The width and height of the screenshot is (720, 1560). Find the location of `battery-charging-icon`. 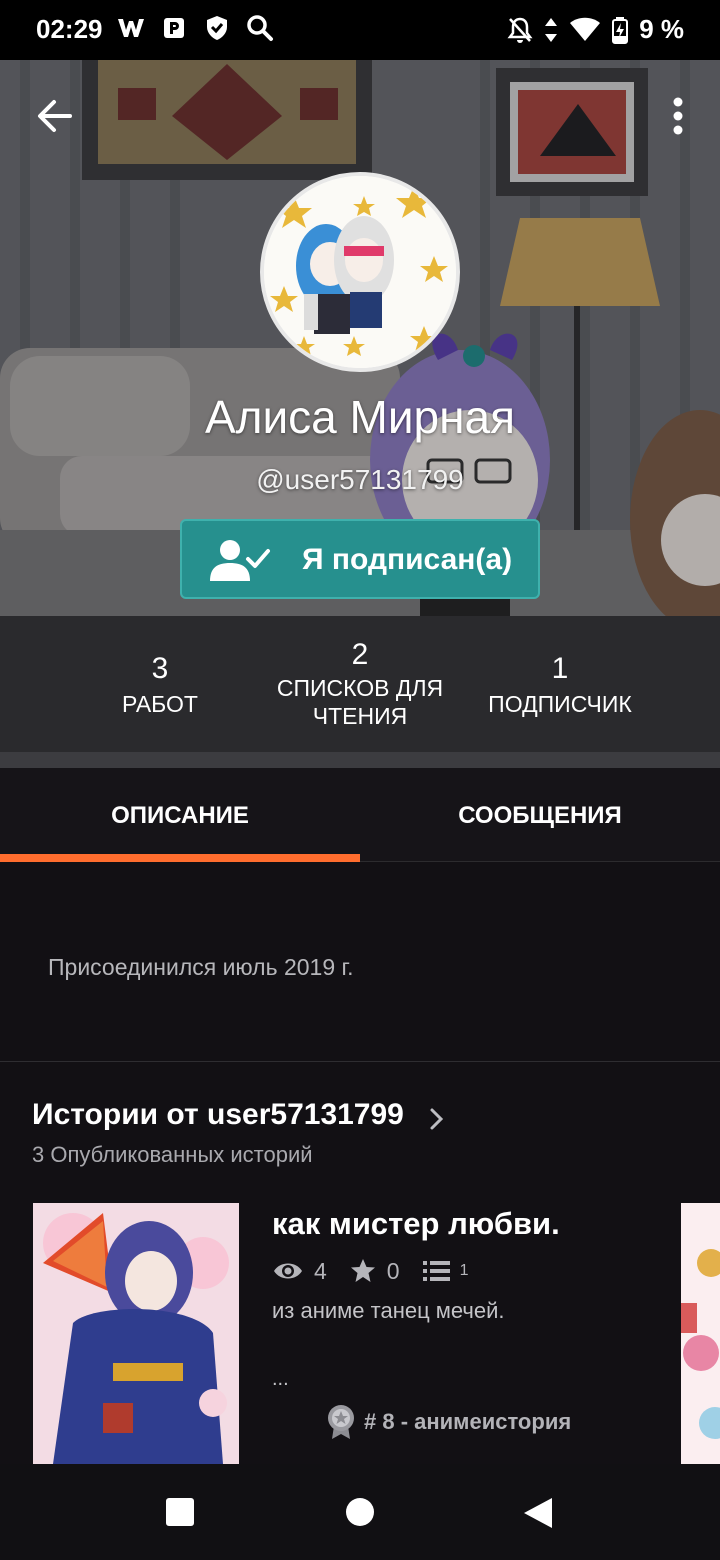

battery-charging-icon is located at coordinates (620, 30).